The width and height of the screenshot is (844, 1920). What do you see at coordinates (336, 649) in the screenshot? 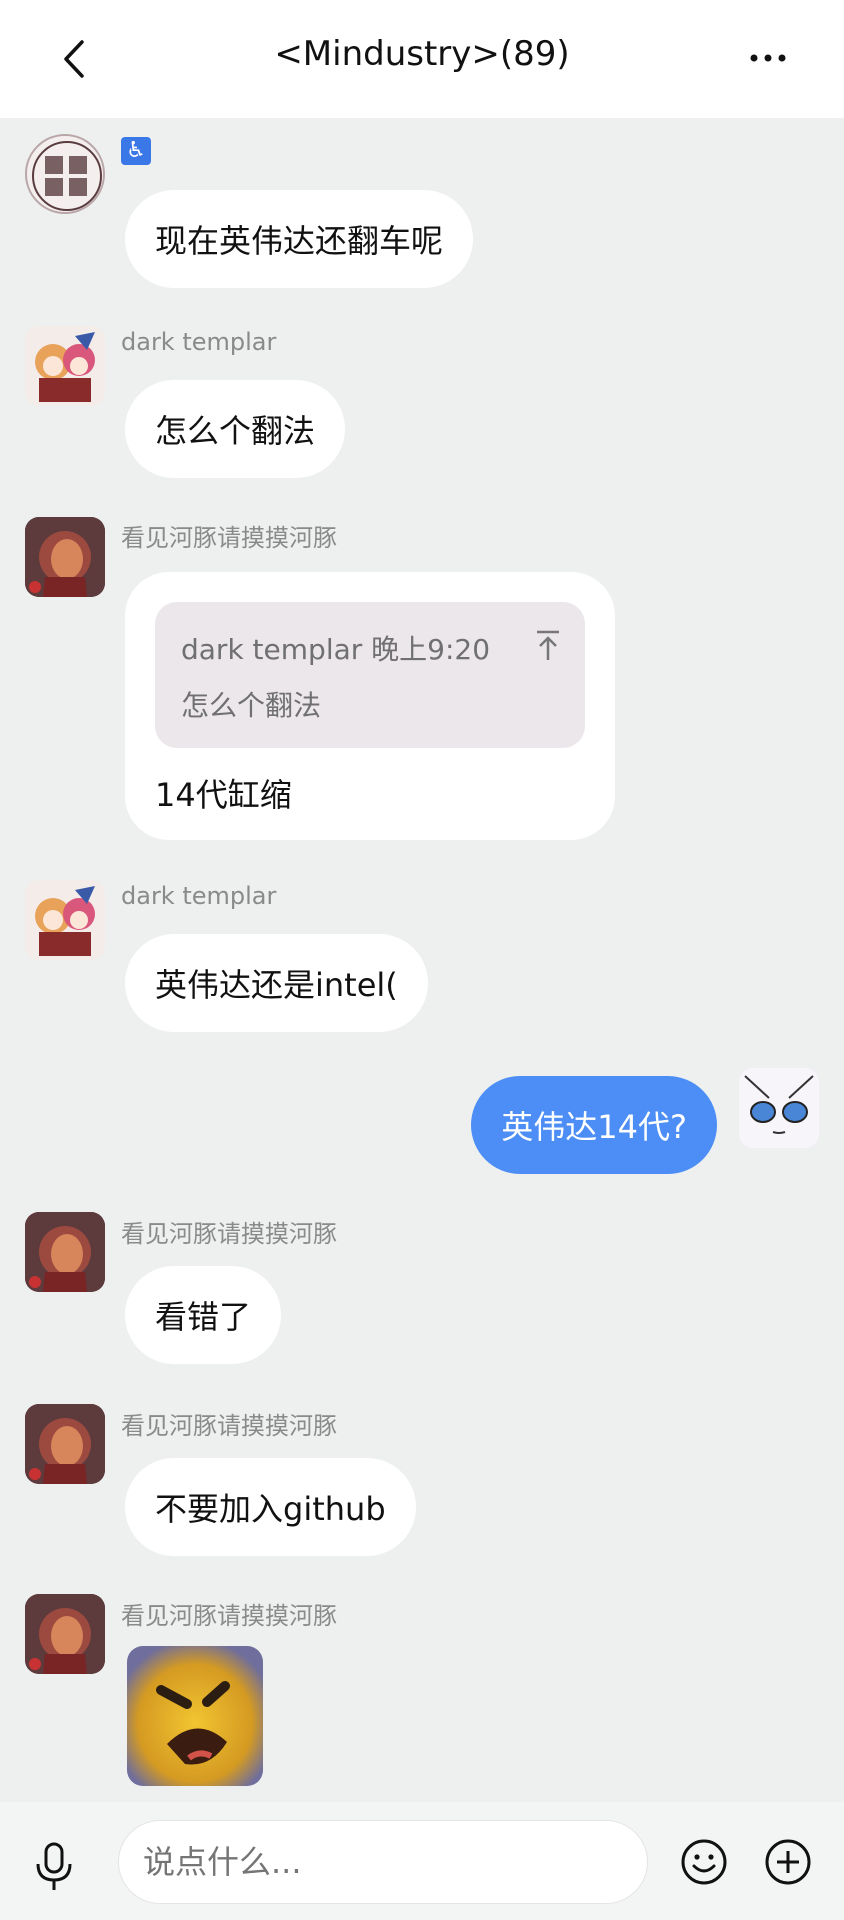
I see `quoted-author-time: dark templar 晚上9:20` at bounding box center [336, 649].